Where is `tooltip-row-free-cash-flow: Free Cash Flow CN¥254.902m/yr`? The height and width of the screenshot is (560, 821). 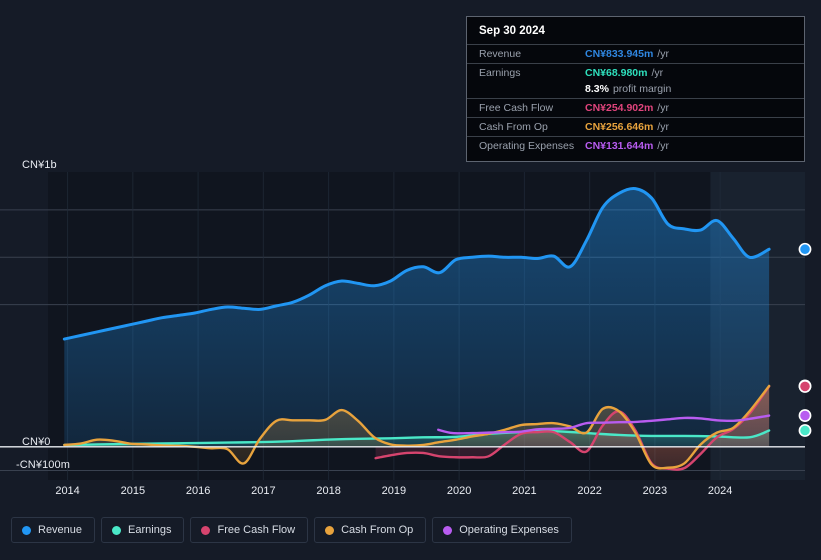 tooltip-row-free-cash-flow: Free Cash Flow CN¥254.902m/yr is located at coordinates (635, 107).